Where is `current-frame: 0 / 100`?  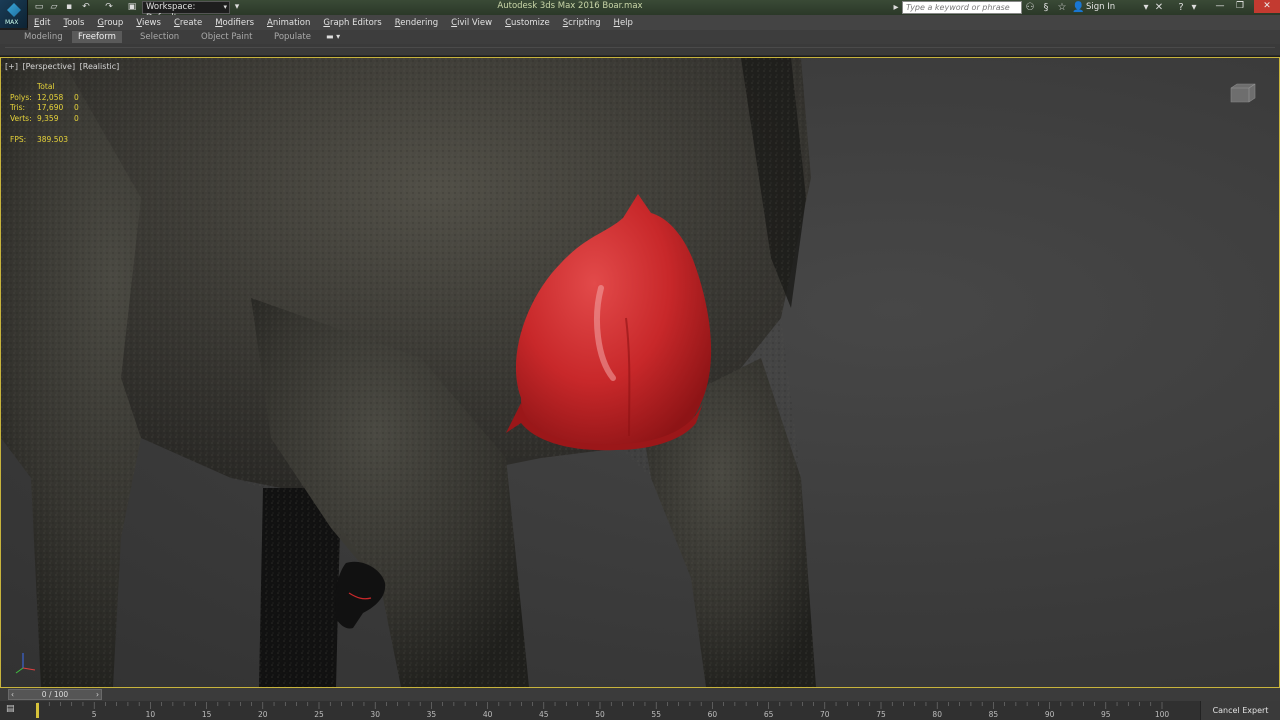 current-frame: 0 / 100 is located at coordinates (55, 694).